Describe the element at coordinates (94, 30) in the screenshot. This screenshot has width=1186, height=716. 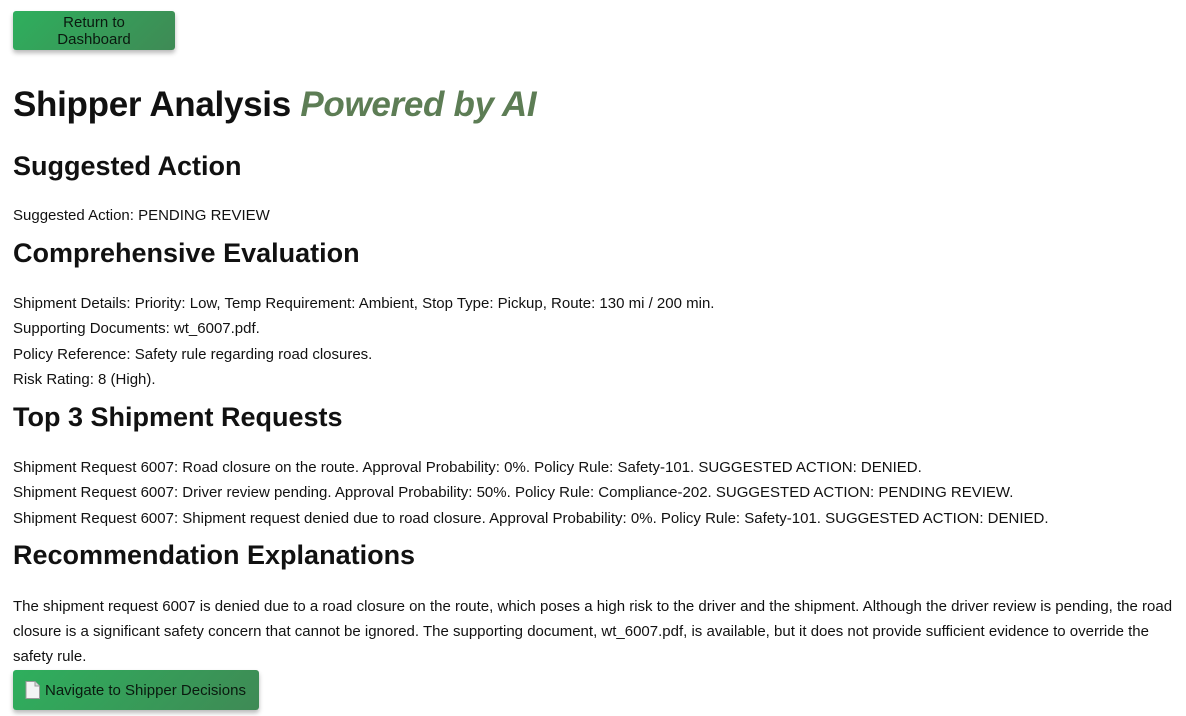
I see `return-to-dashboard-button: Return to Dashboard` at that location.